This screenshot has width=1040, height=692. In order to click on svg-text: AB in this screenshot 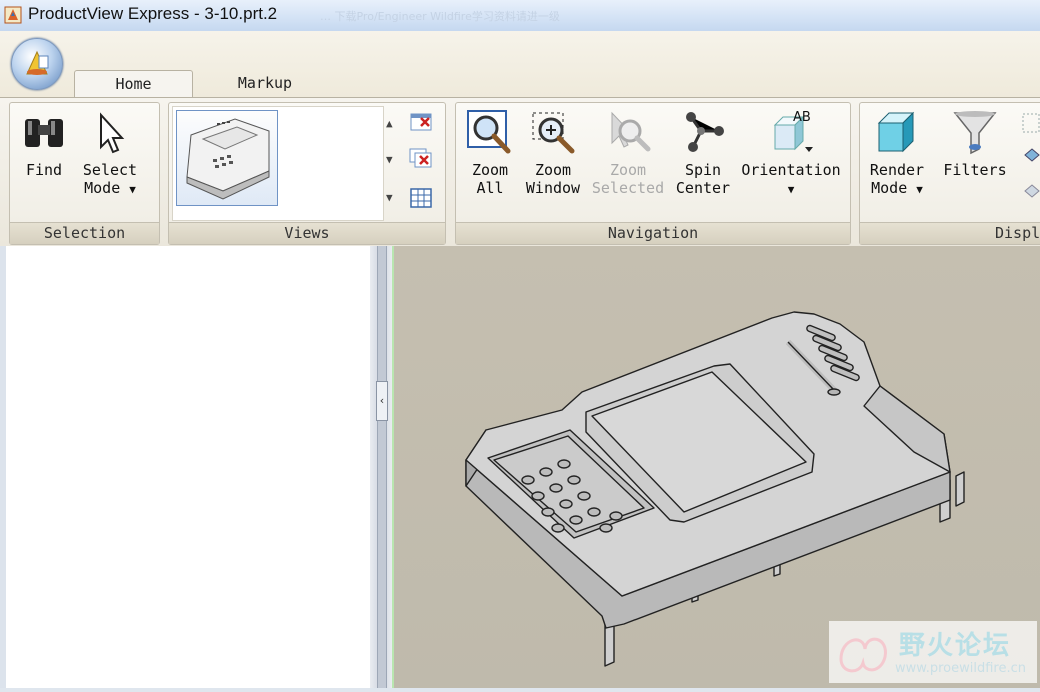, I will do `click(802, 117)`.